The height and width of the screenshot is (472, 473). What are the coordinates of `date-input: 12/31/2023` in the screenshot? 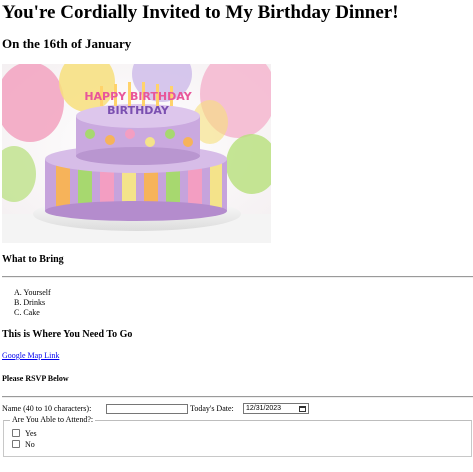 It's located at (276, 408).